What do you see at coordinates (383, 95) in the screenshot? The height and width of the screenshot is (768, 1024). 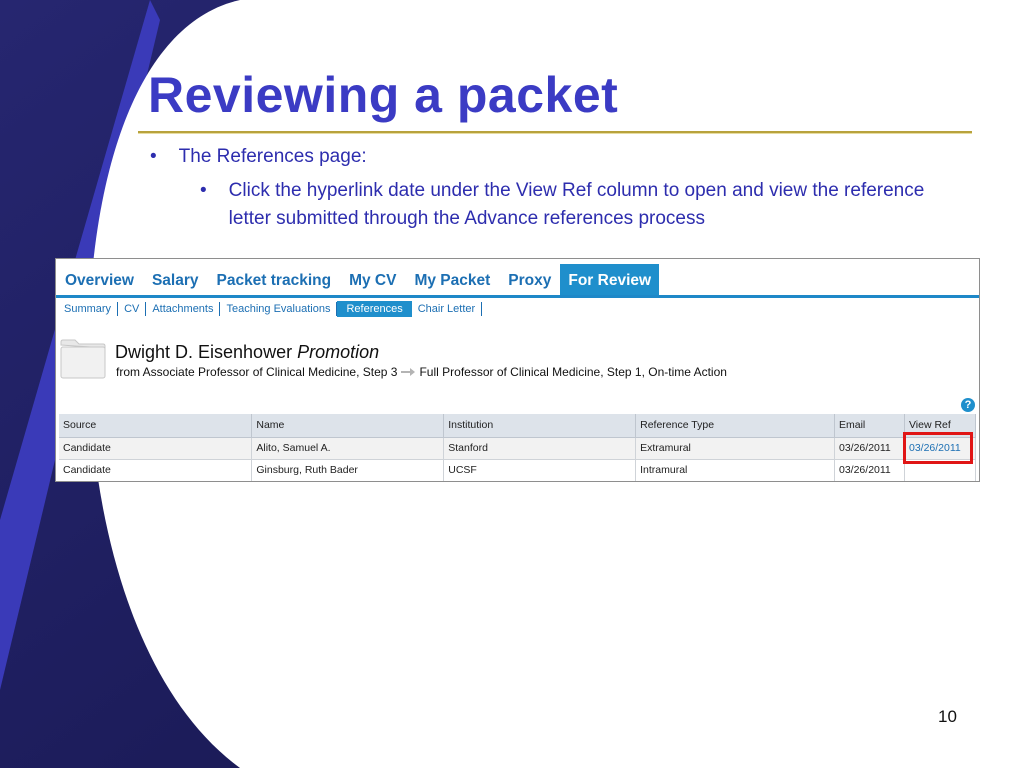 I see `slide-title: Reviewing a packet` at bounding box center [383, 95].